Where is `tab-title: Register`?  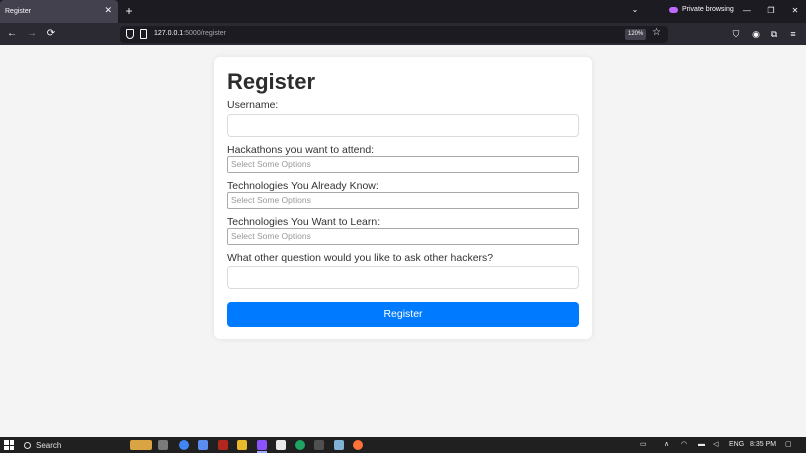
tab-title: Register is located at coordinates (18, 11).